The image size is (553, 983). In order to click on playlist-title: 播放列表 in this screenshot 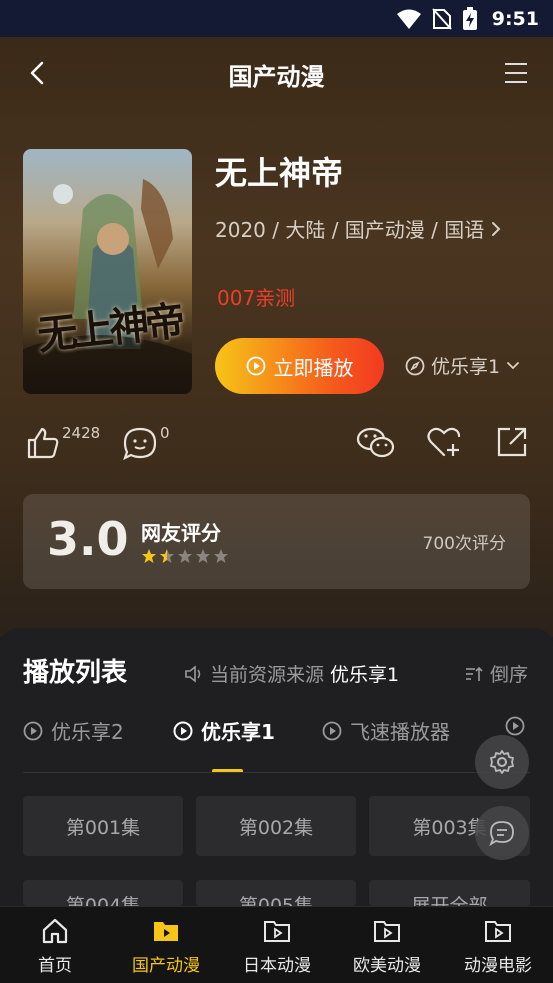, I will do `click(75, 673)`.